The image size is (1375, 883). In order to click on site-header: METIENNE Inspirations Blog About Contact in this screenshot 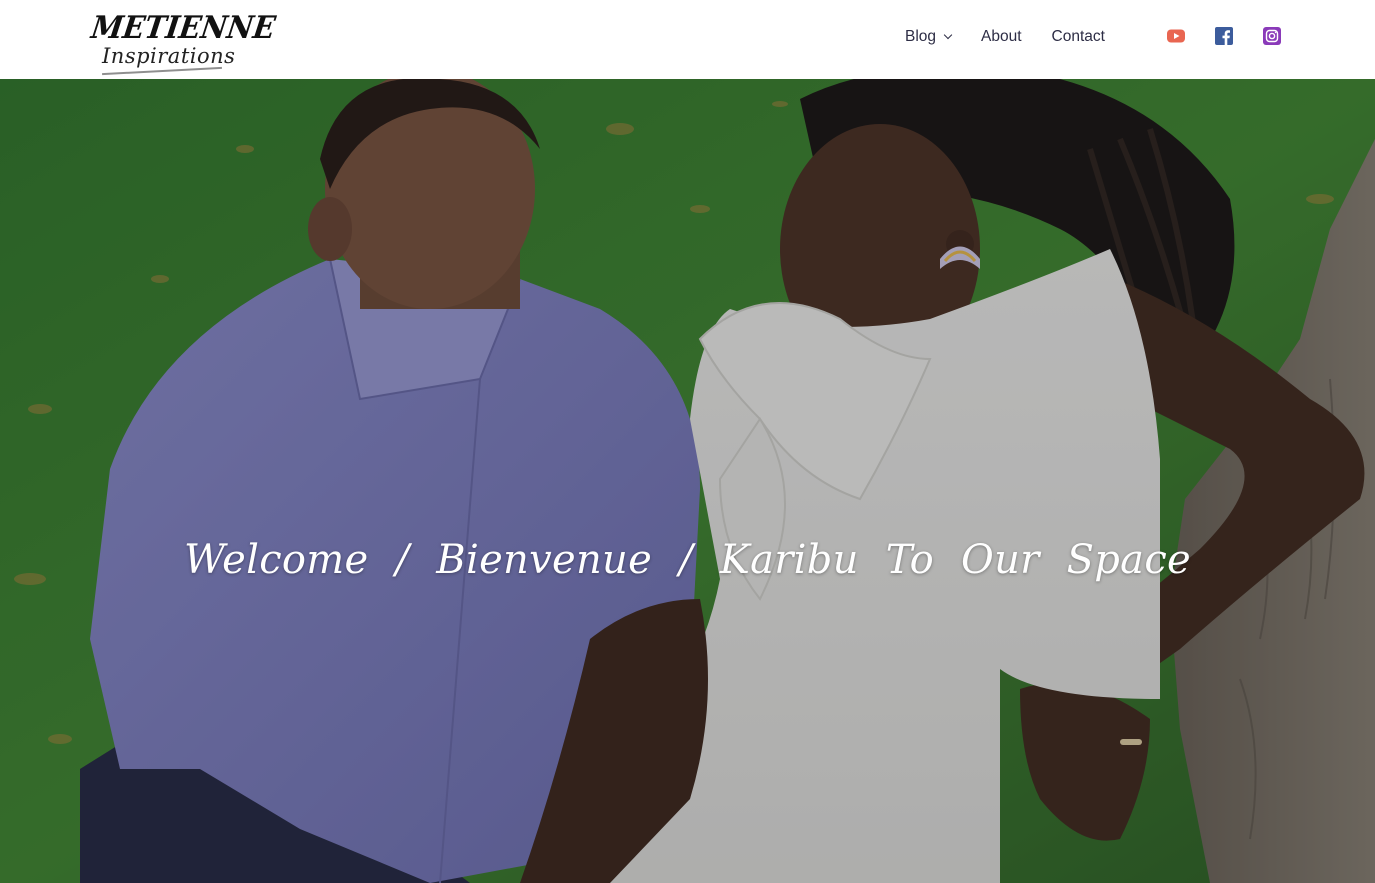, I will do `click(687, 39)`.